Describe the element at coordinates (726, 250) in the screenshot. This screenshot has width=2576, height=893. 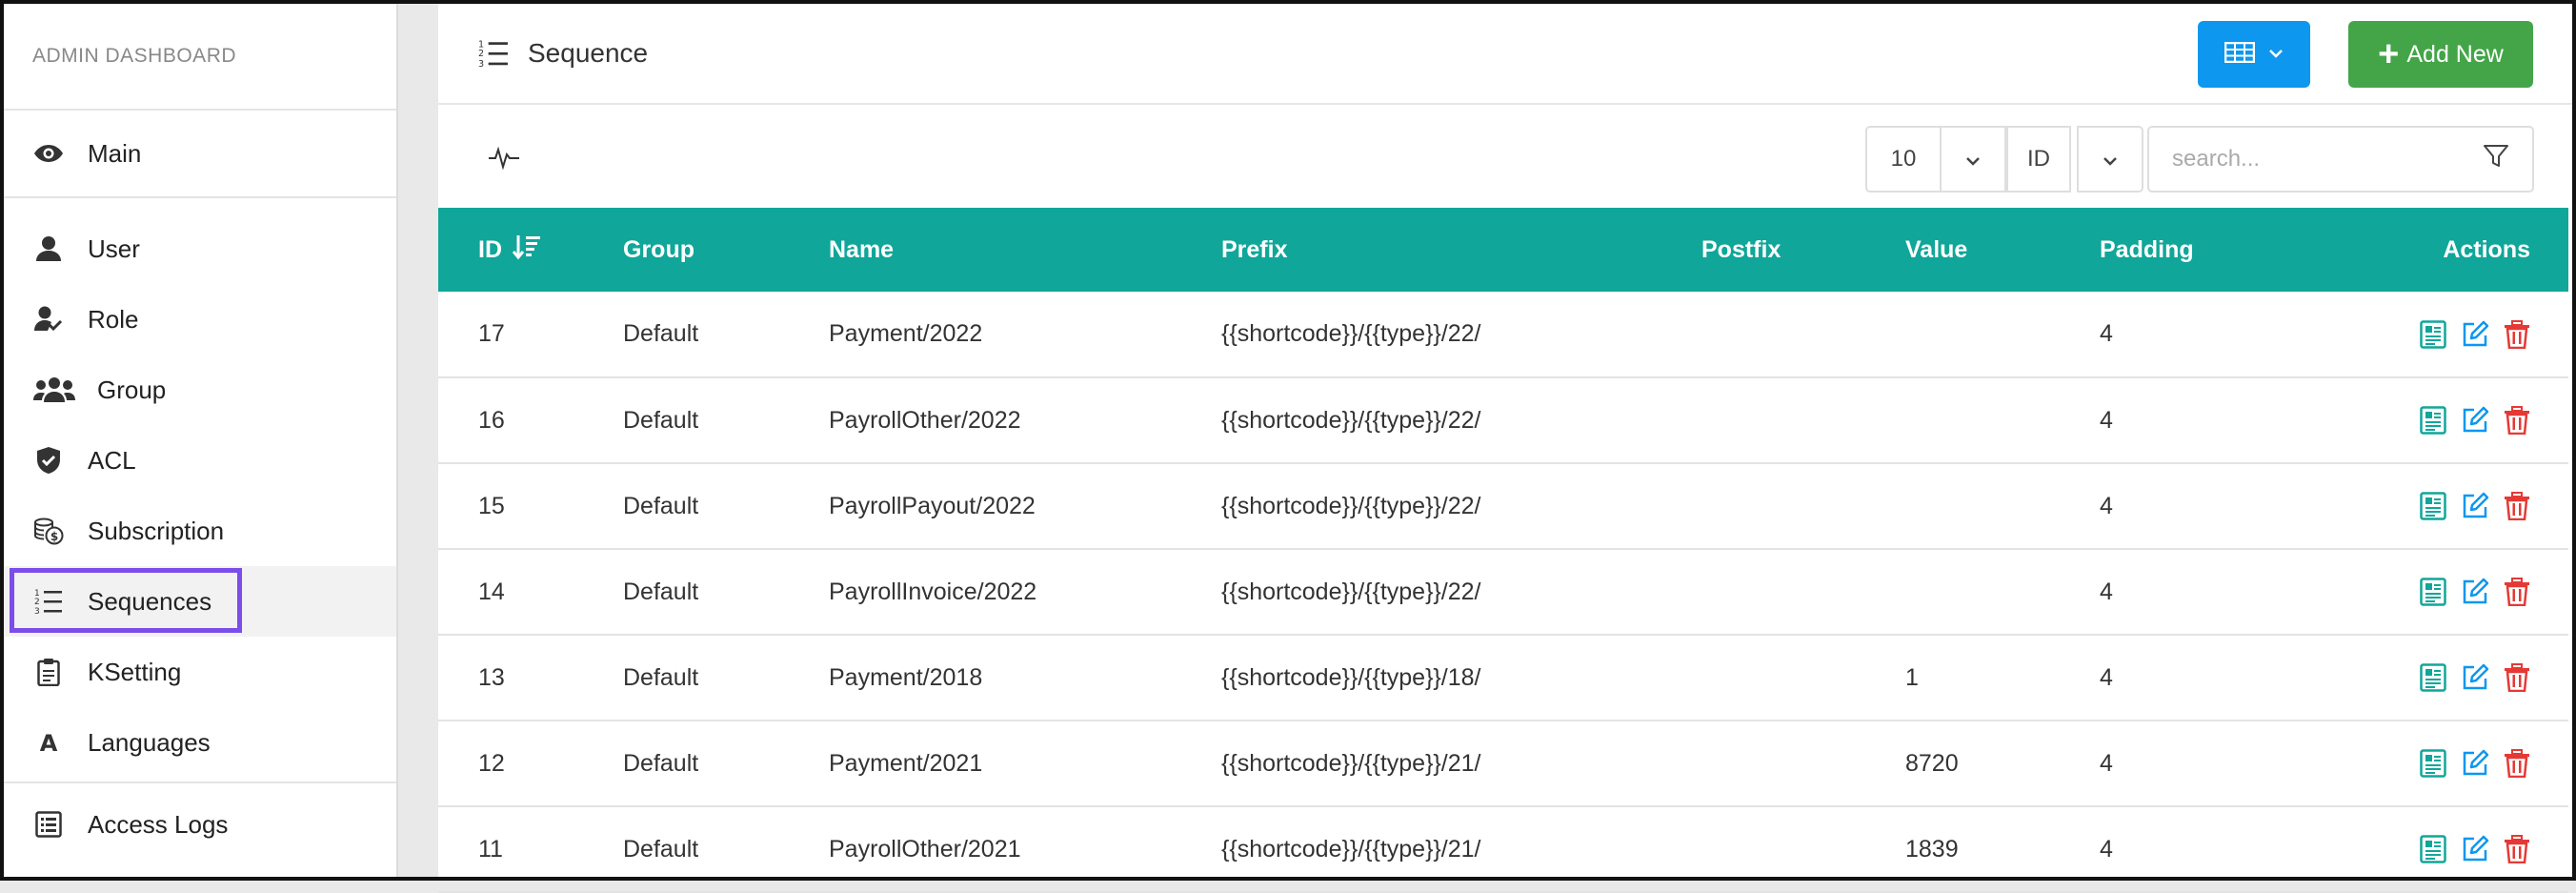
I see `column-header-group: Group` at that location.